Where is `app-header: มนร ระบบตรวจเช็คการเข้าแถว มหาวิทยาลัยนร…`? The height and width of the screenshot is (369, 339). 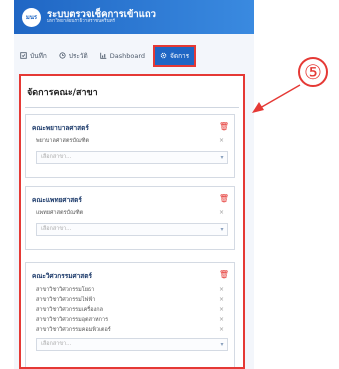 app-header: มนร ระบบตรวจเช็คการเข้าแถว มหาวิทยาลัยนร… is located at coordinates (134, 17).